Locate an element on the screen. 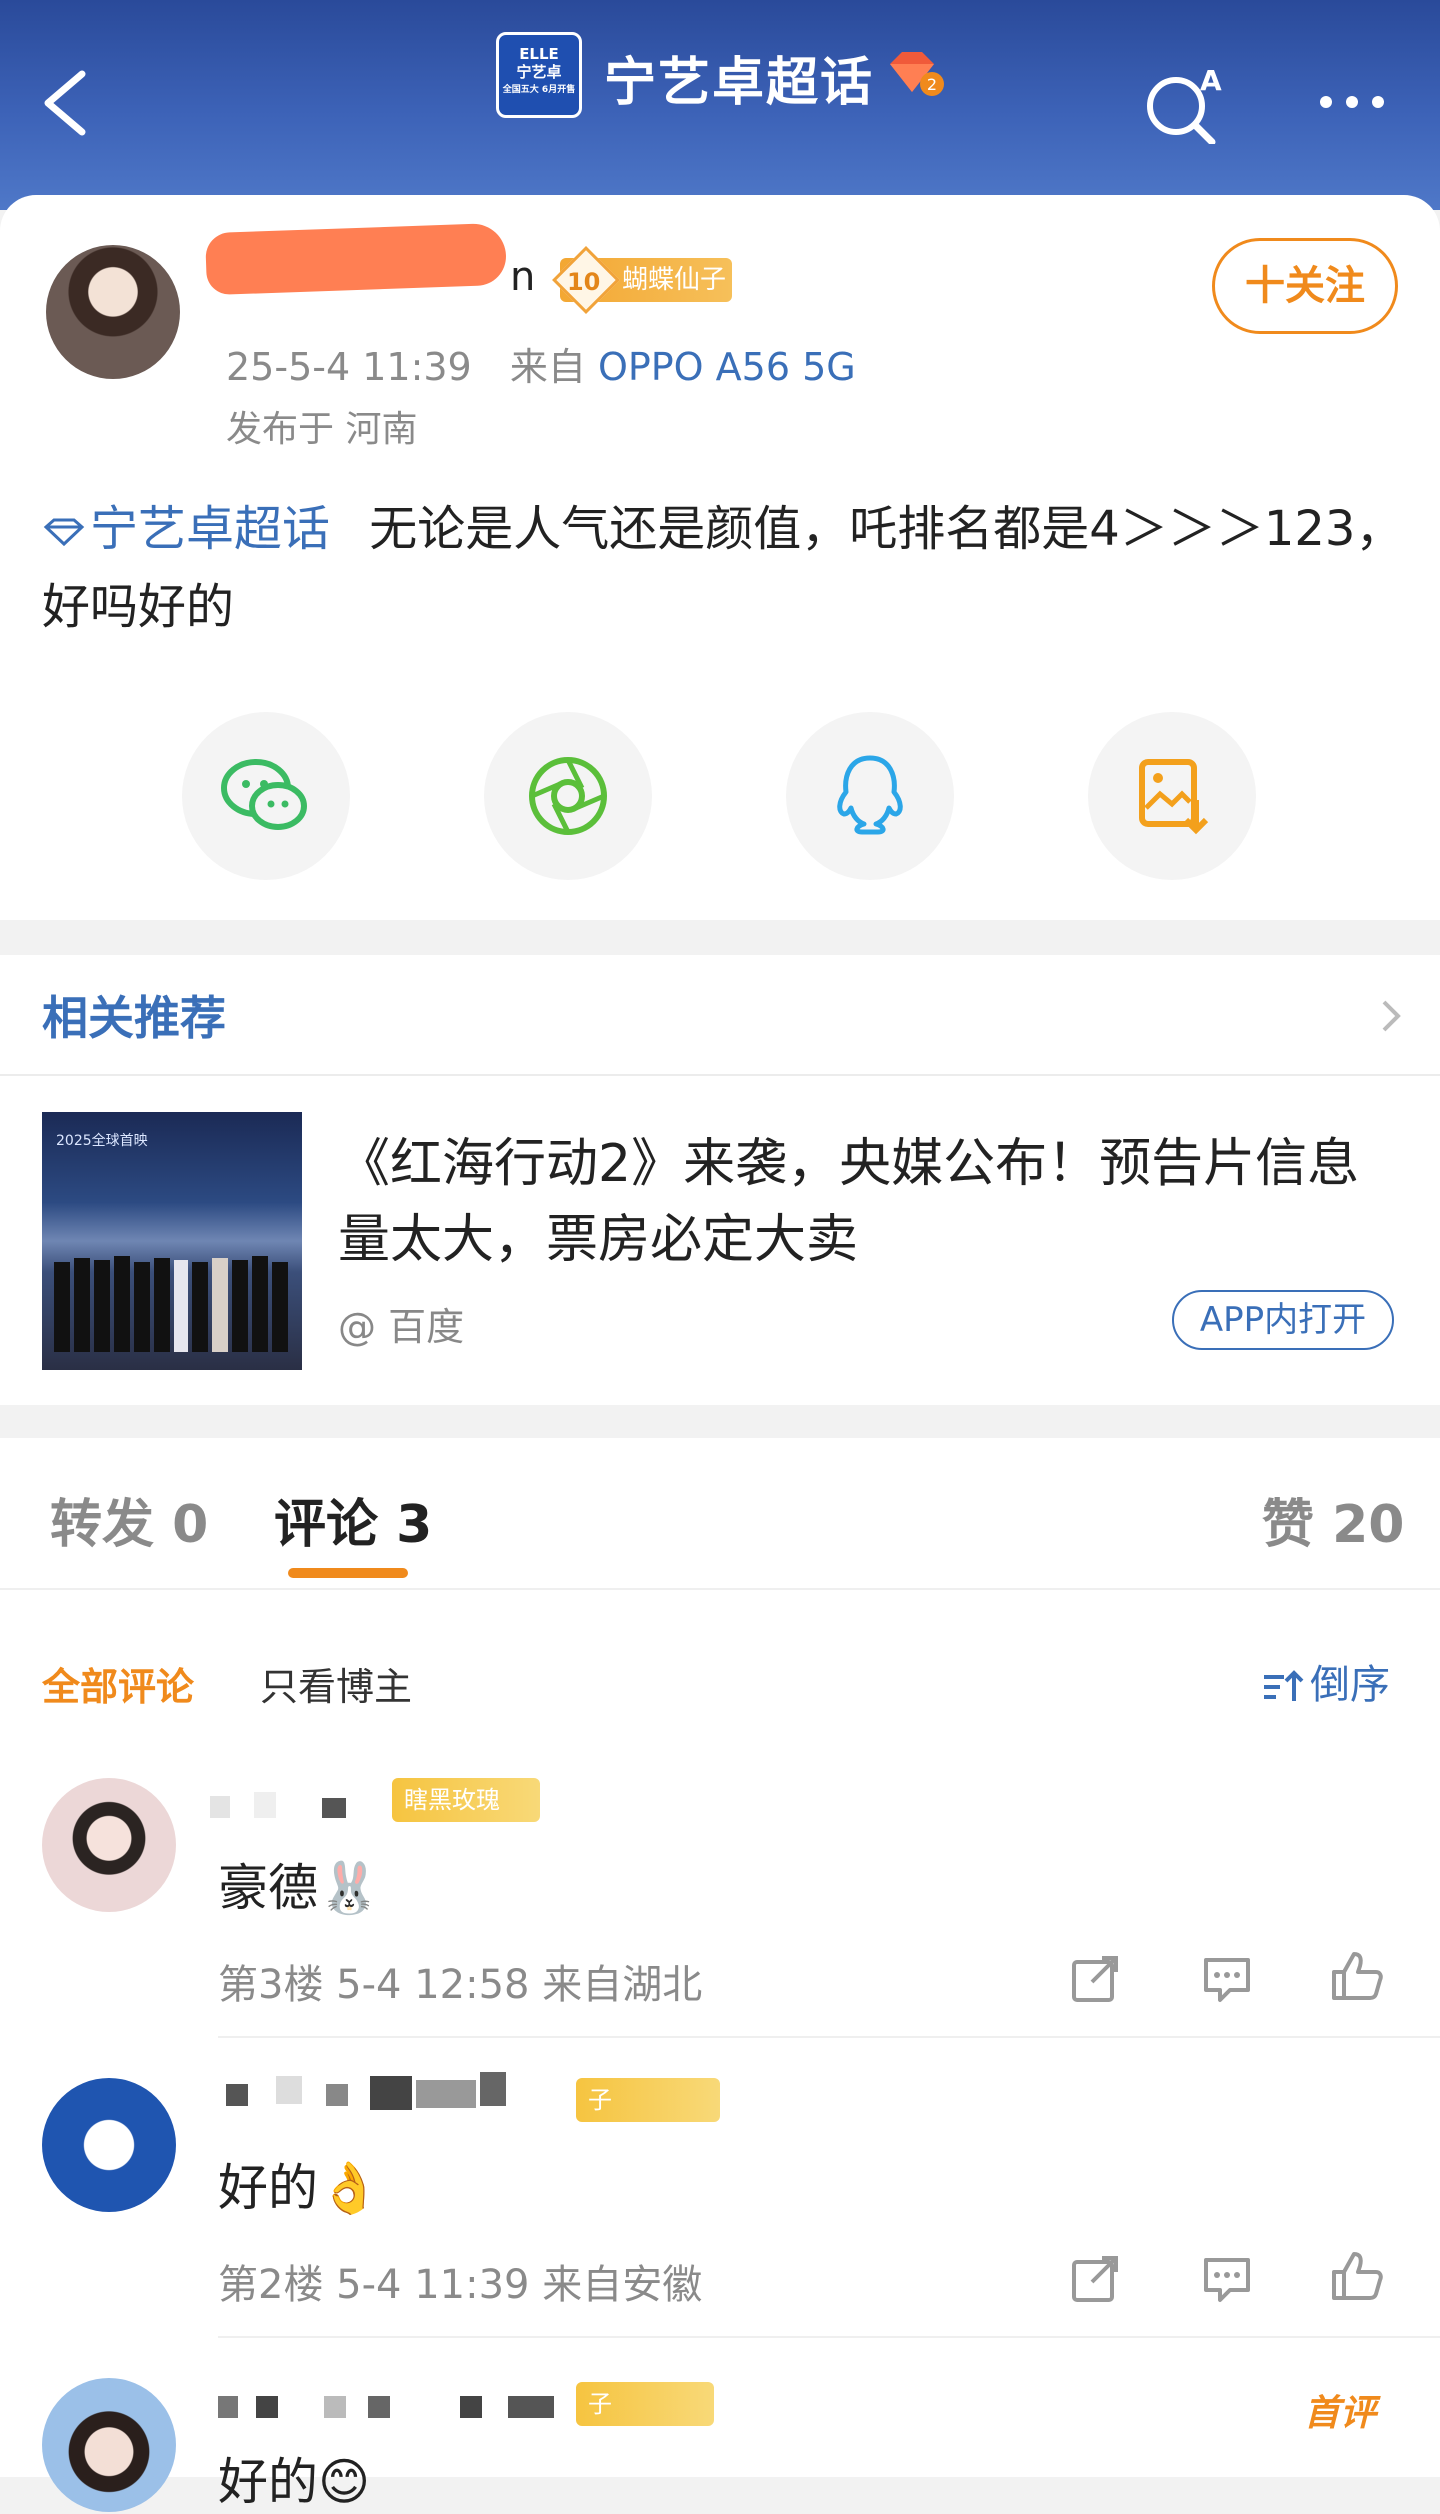 Image resolution: width=1440 pixels, height=2514 pixels. moments-icon is located at coordinates (568, 796).